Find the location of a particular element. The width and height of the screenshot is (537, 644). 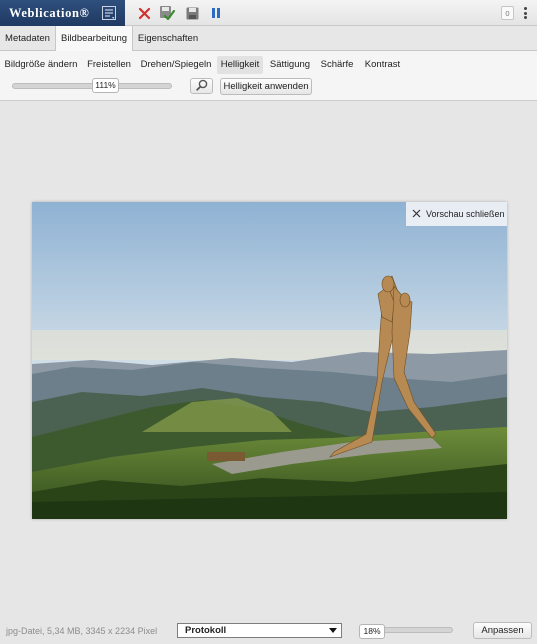

brightness-slider-thumb: 111% is located at coordinates (105, 85).